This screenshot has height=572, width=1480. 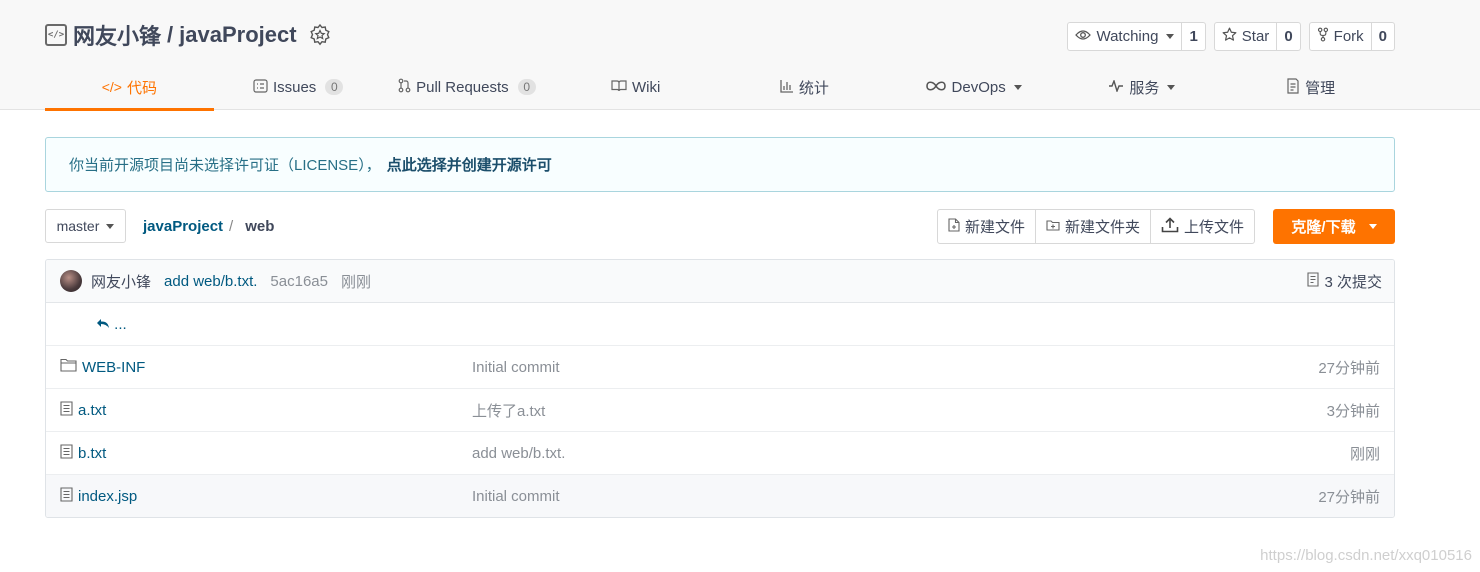 I want to click on fork-icon, so click(x=1323, y=36).